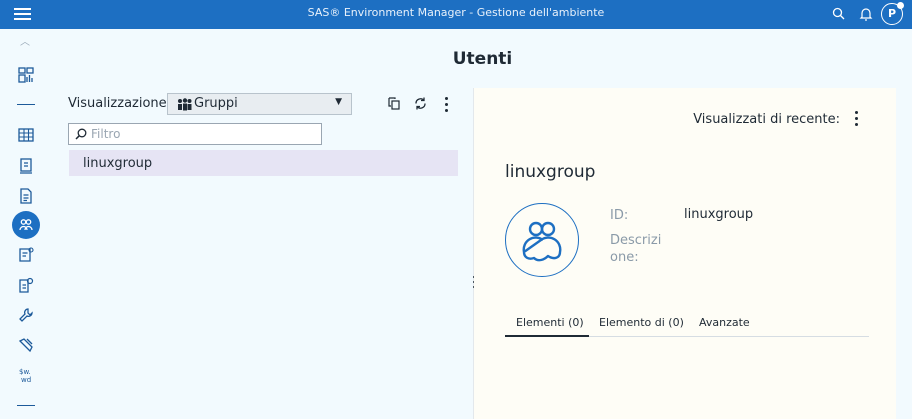 Image resolution: width=912 pixels, height=419 pixels. What do you see at coordinates (26, 285) in the screenshot?
I see `nav-security-icon` at bounding box center [26, 285].